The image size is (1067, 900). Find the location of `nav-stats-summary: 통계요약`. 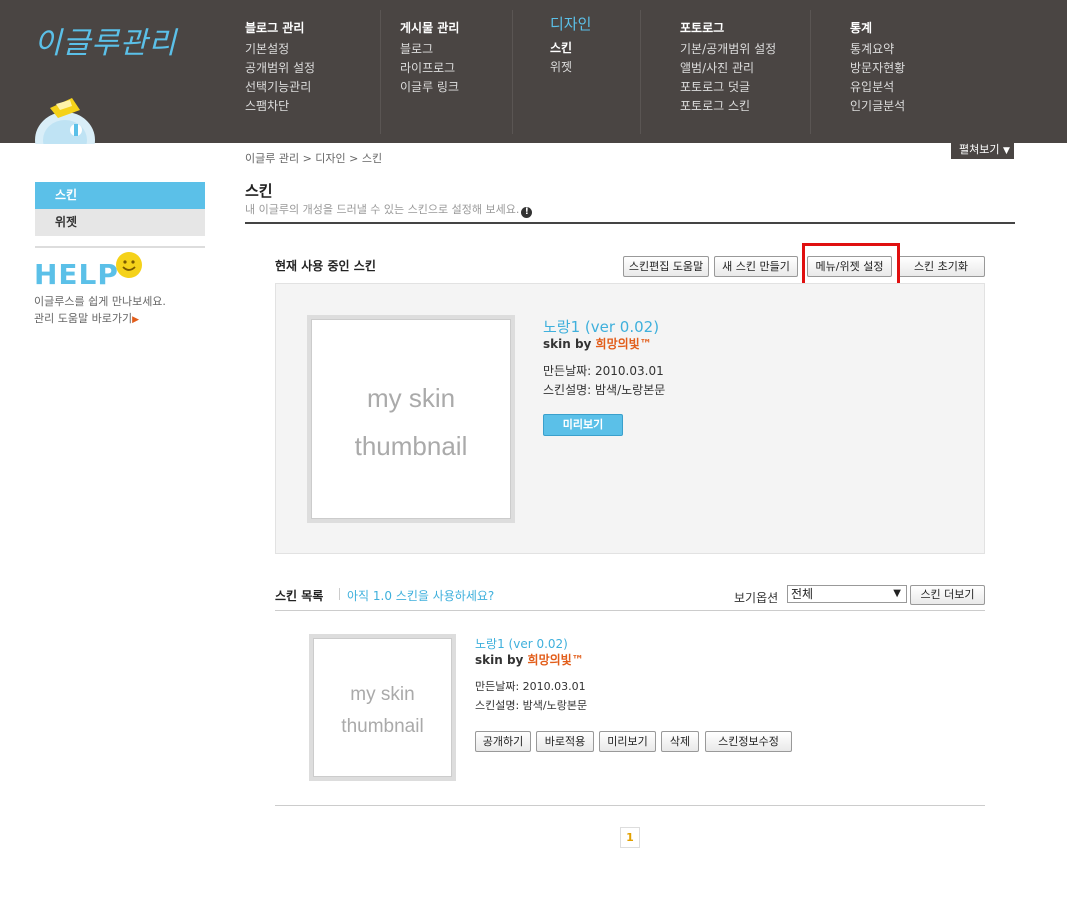

nav-stats-summary: 통계요약 is located at coordinates (877, 49).